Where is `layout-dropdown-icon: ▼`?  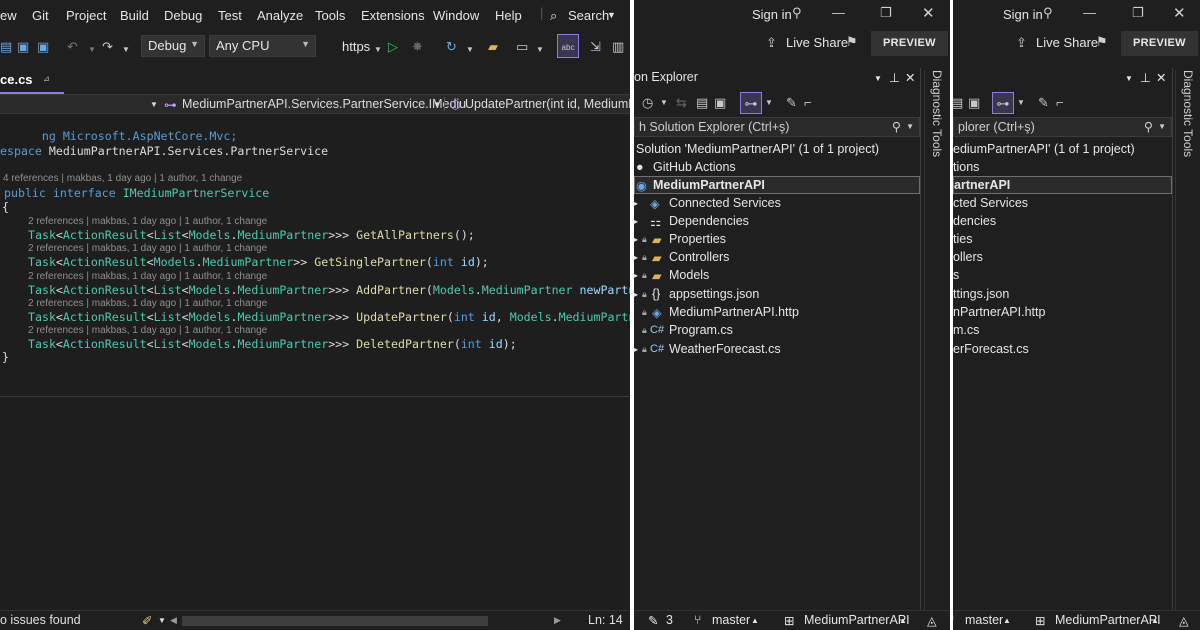 layout-dropdown-icon: ▼ is located at coordinates (540, 50).